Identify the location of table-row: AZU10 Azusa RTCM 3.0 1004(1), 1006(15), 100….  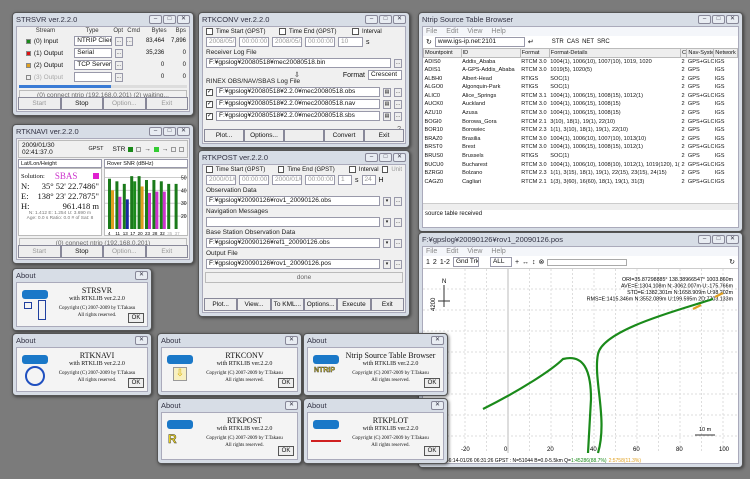
(581, 113).